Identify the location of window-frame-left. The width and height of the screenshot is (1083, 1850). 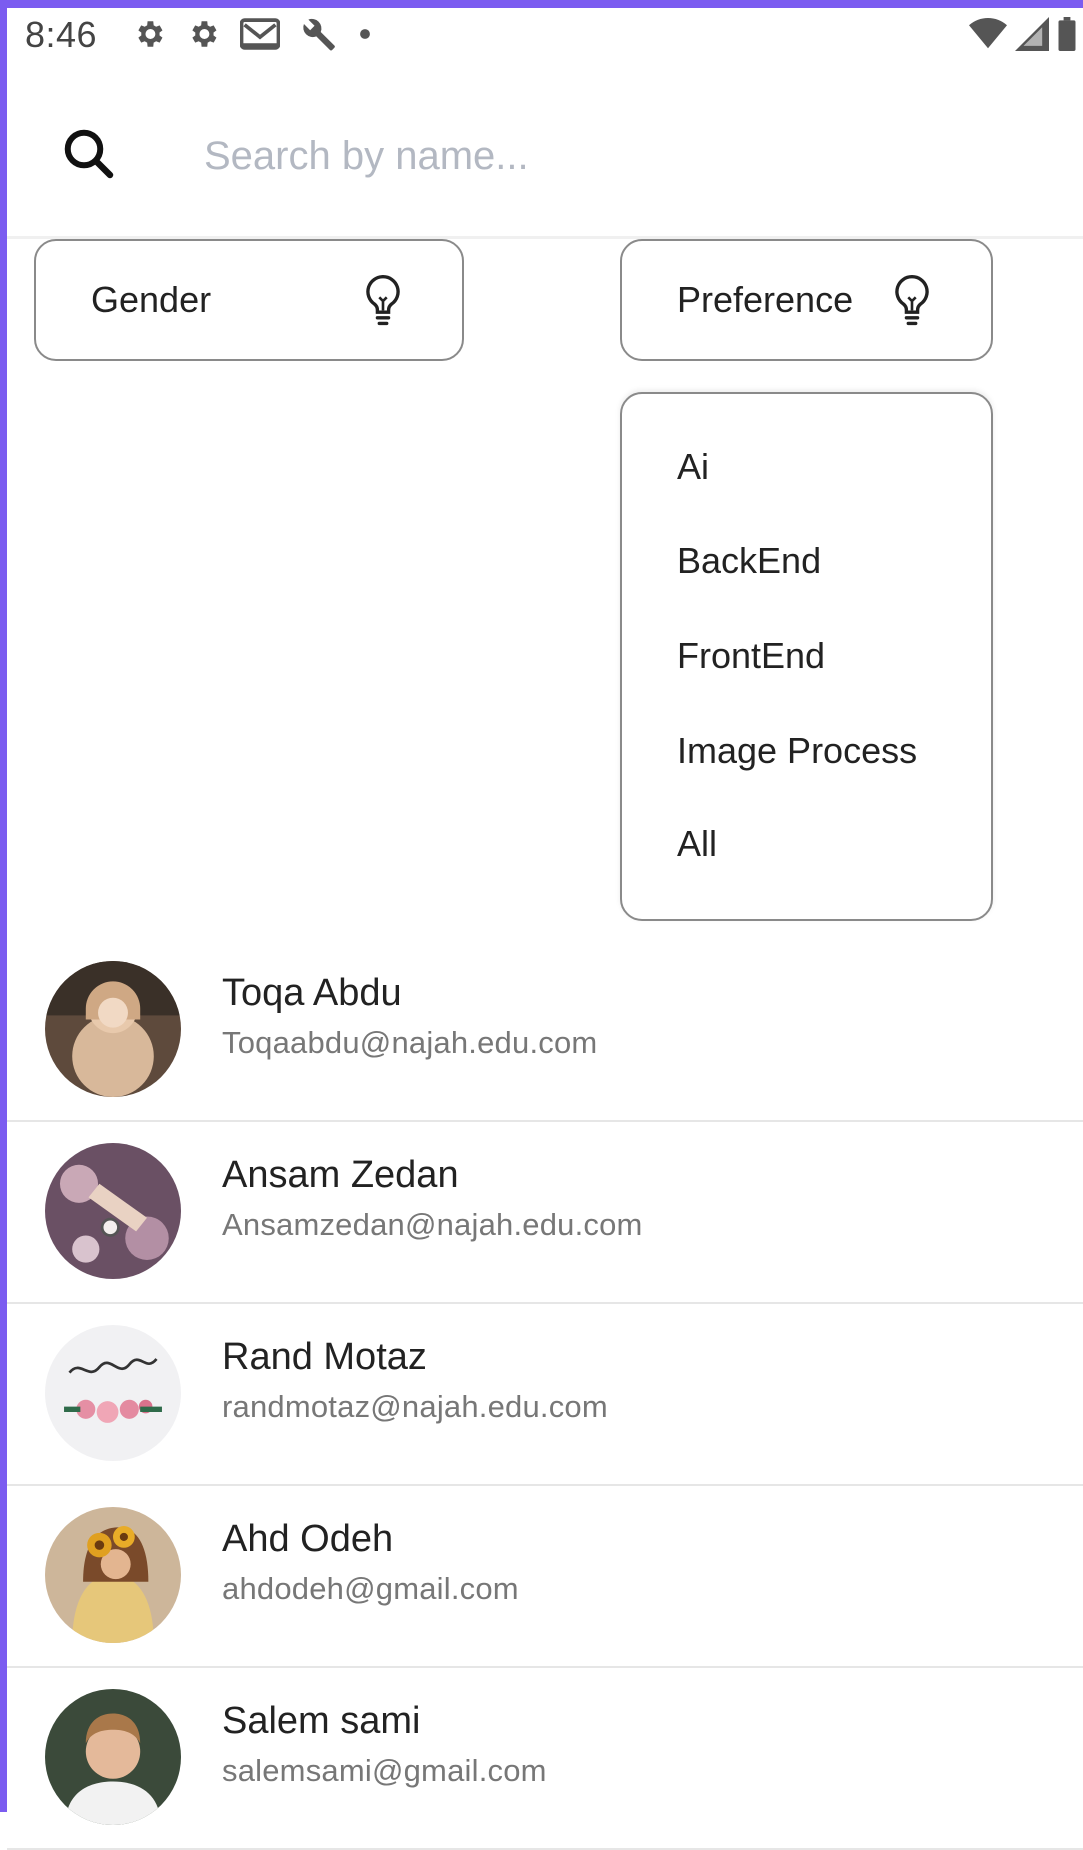
(3, 906).